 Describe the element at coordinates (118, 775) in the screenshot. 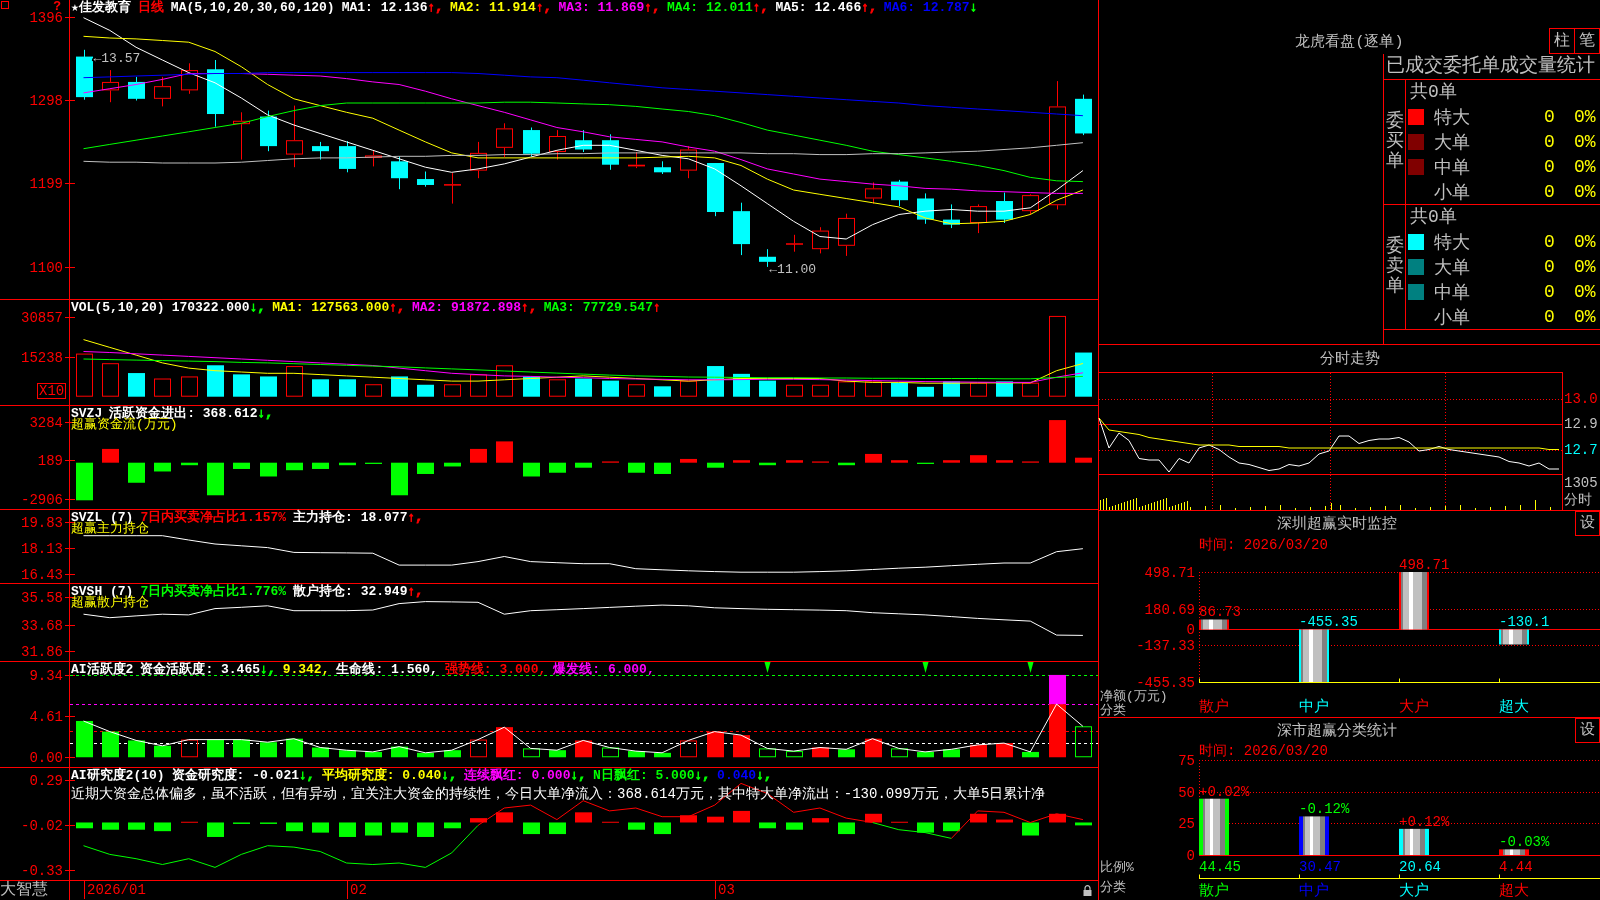

I see `indicator-label: AI研究度2(10)` at that location.